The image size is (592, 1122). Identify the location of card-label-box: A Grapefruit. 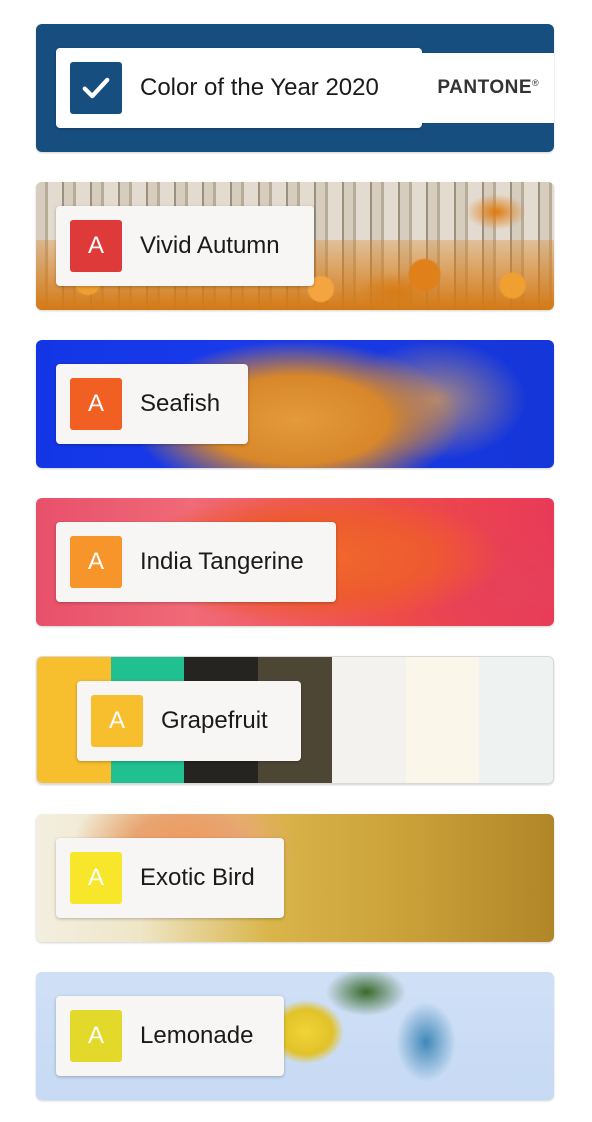
(189, 721).